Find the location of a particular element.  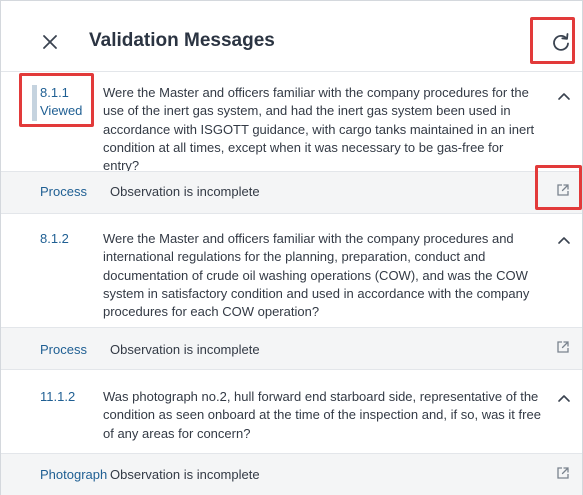

refresh-icon is located at coordinates (561, 42).